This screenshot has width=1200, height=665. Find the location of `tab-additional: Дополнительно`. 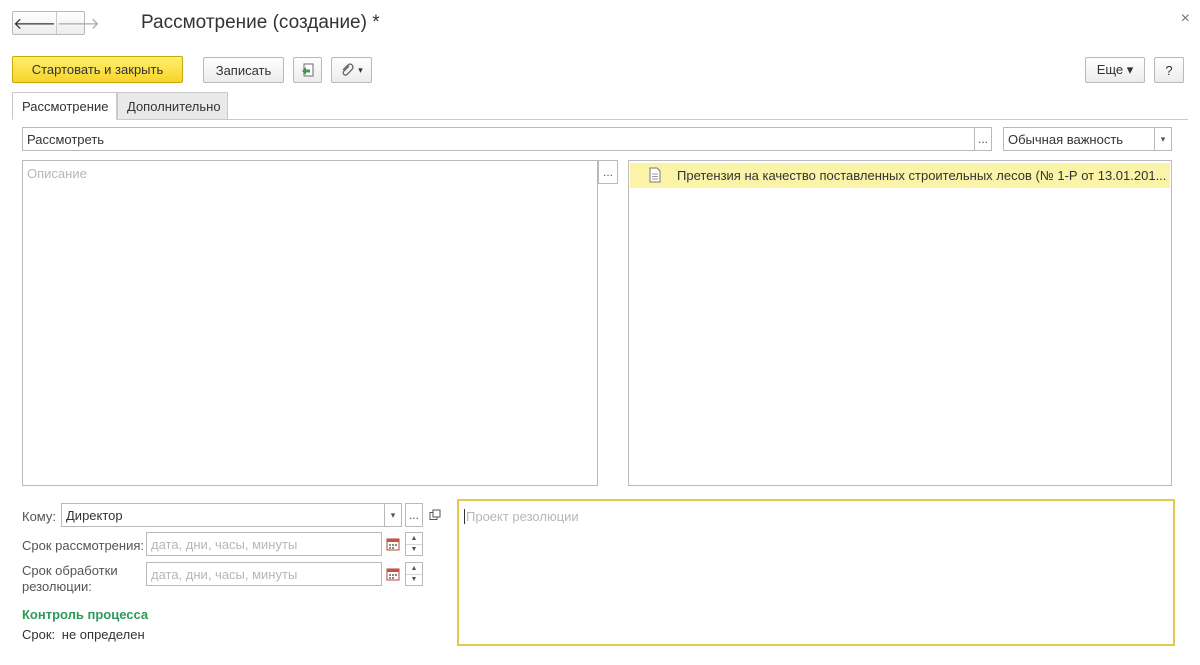

tab-additional: Дополнительно is located at coordinates (172, 106).